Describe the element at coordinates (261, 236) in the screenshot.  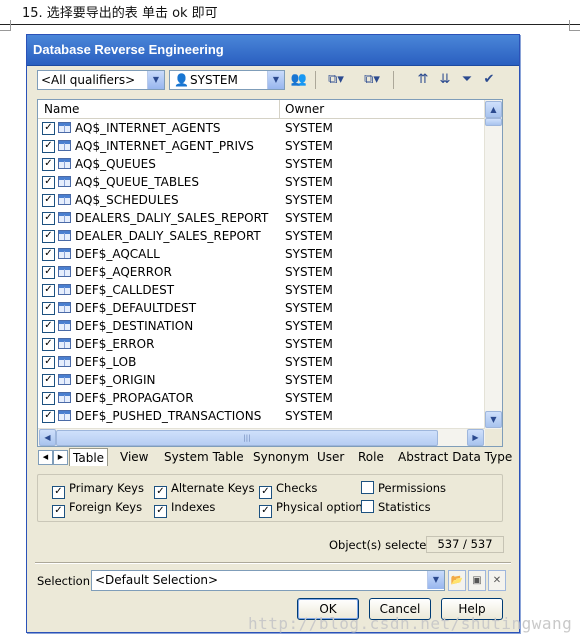
I see `table-row: ✓ DEALER_DALIY_SALES_REPORT SYSTEM` at that location.